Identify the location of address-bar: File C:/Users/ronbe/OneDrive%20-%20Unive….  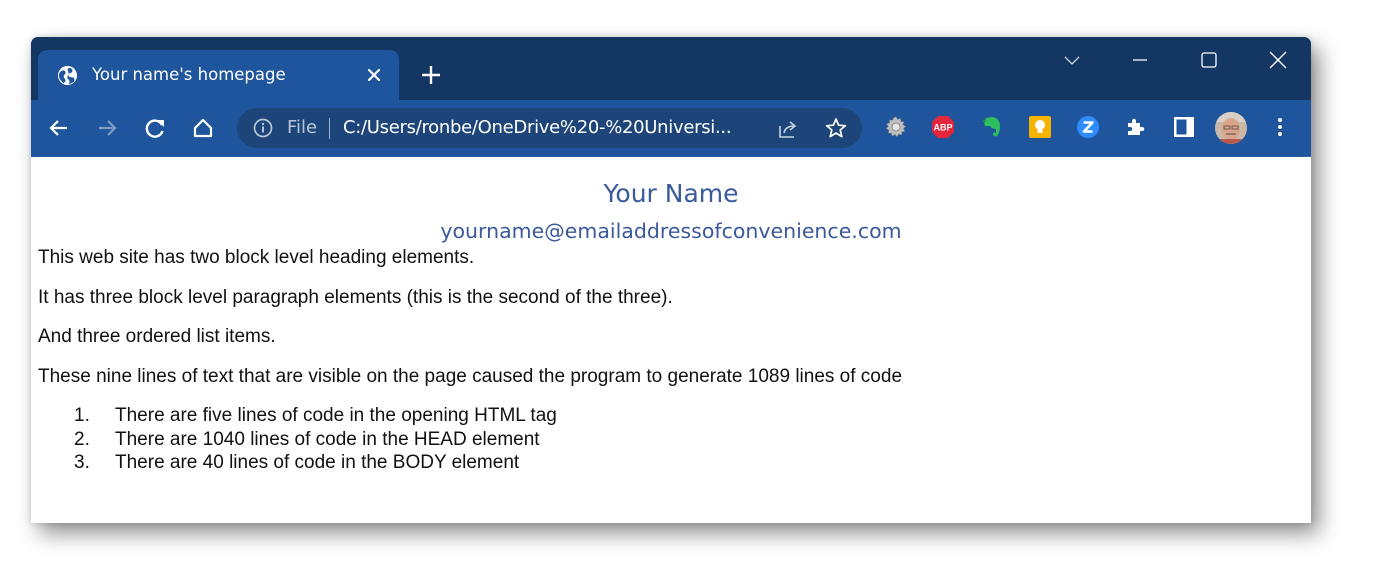
(549, 128).